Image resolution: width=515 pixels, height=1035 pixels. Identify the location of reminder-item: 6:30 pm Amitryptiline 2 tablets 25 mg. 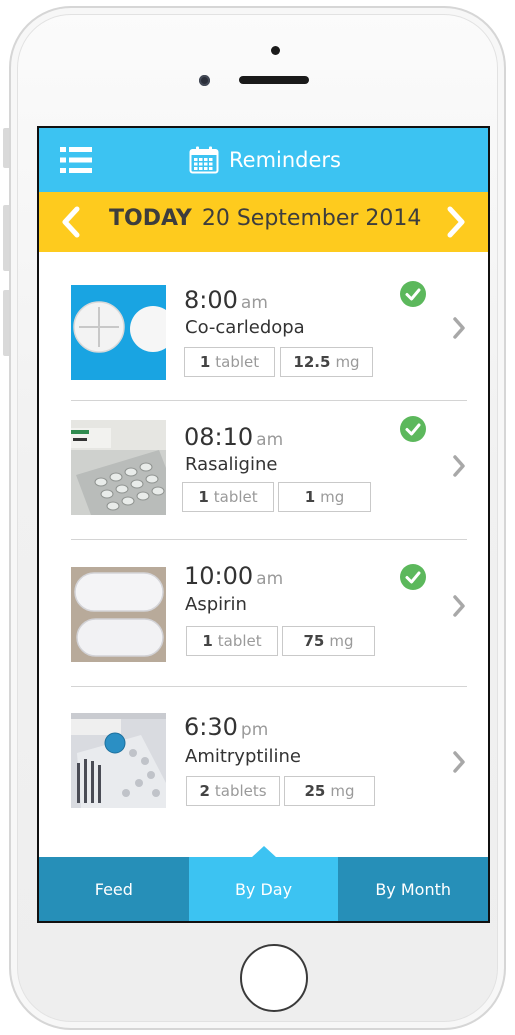
(263, 767).